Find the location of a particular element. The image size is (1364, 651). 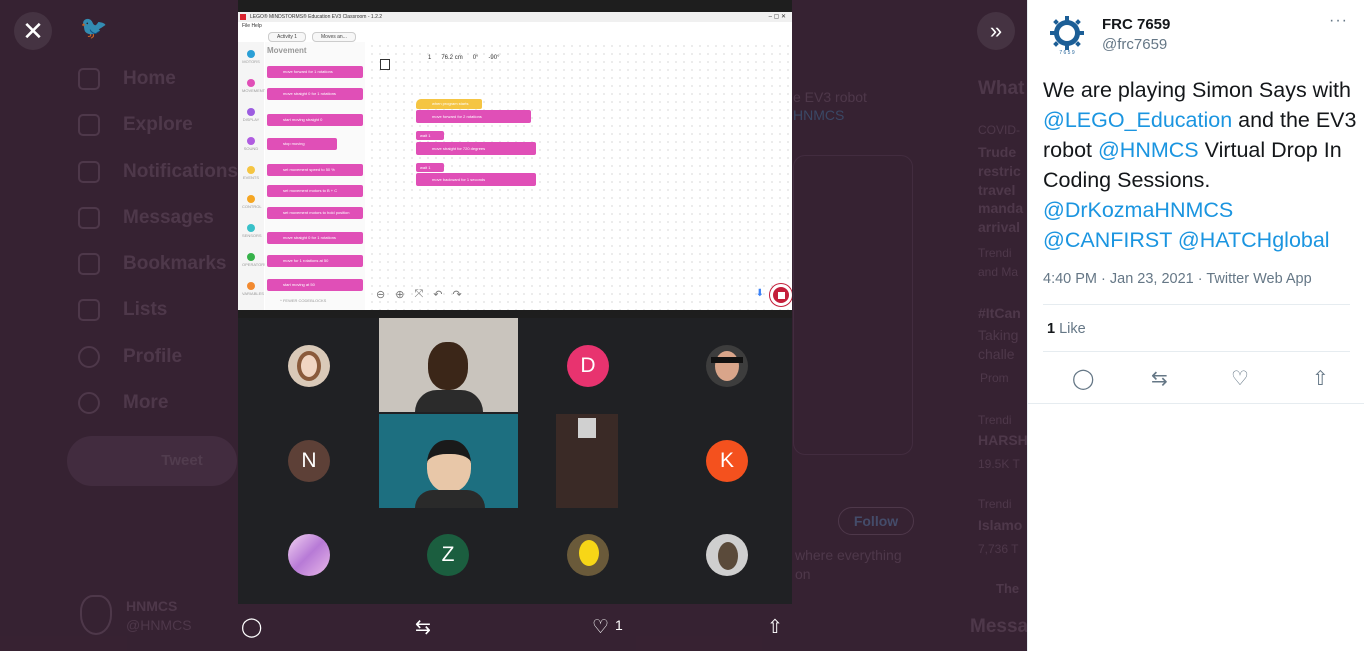

window-controls: – ▢ ✕ is located at coordinates (777, 17).